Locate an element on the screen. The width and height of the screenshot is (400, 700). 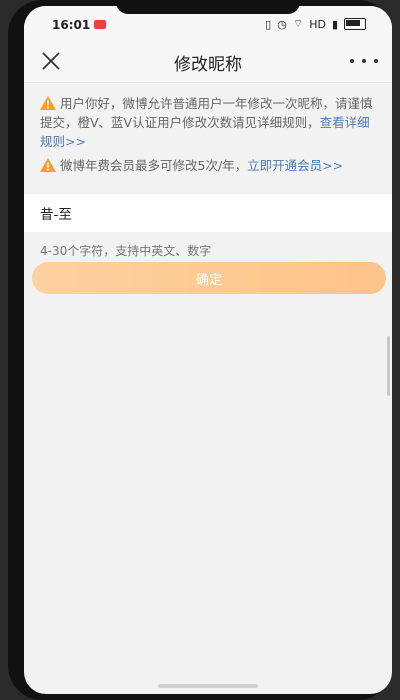
scrollbar is located at coordinates (388, 366).